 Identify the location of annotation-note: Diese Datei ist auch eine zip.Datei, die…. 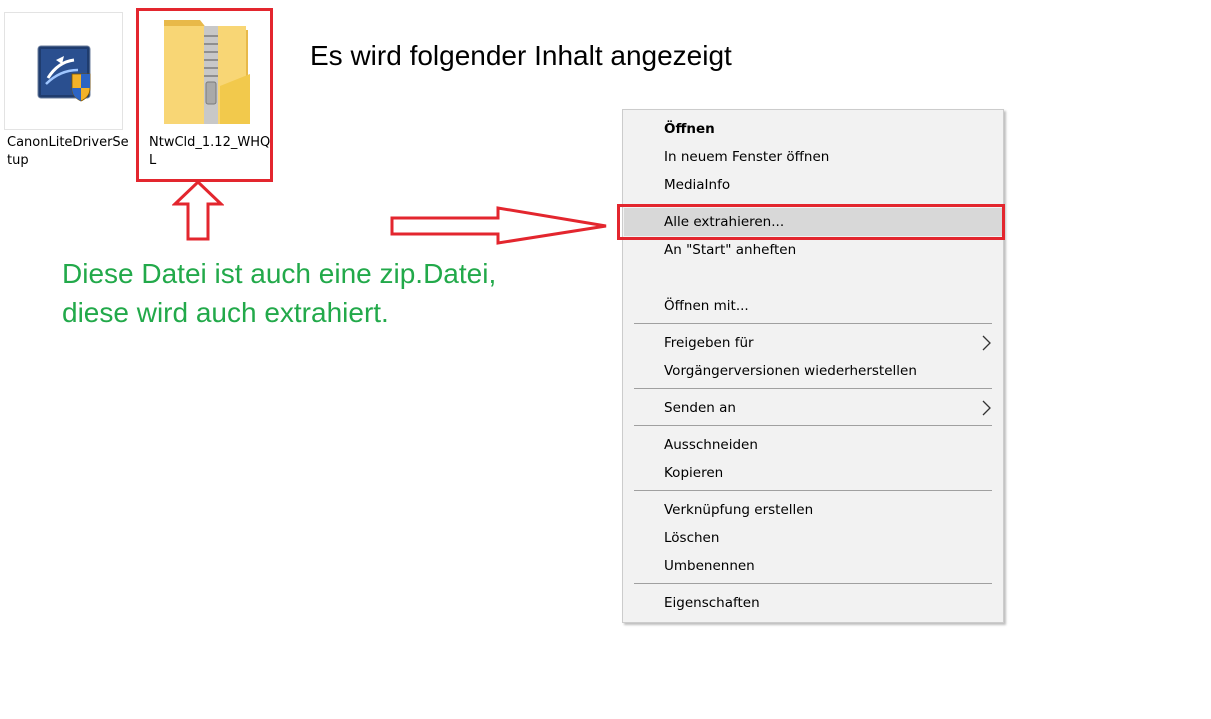
(279, 293).